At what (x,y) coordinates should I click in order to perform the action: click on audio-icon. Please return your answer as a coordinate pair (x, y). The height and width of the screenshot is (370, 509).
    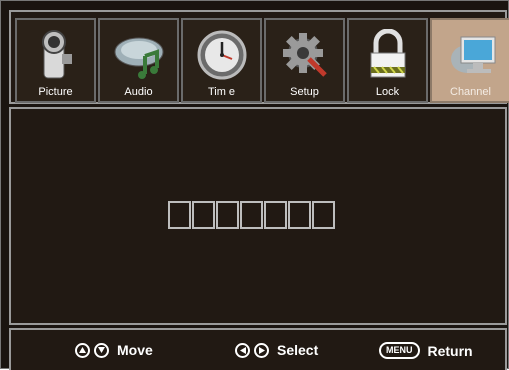
    Looking at the image, I should click on (138, 55).